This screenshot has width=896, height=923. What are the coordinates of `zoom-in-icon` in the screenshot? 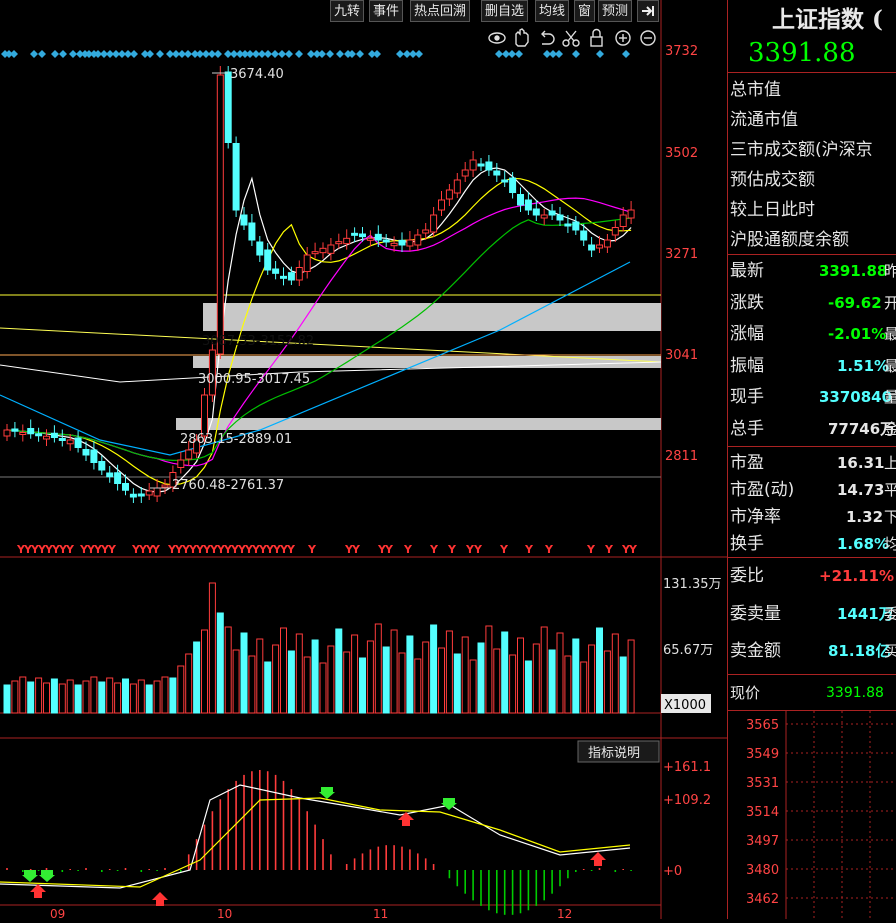 It's located at (623, 38).